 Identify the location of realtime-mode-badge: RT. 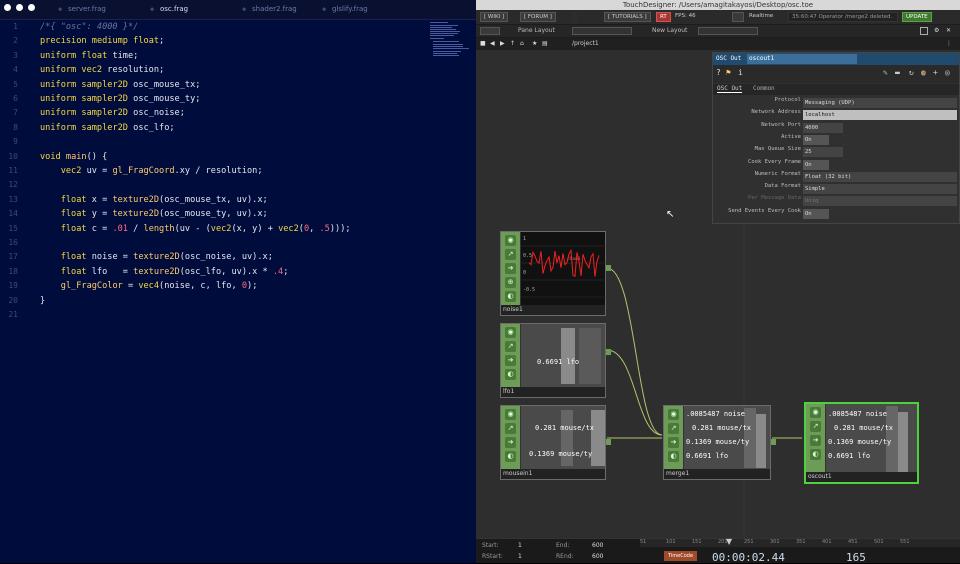
(663, 17).